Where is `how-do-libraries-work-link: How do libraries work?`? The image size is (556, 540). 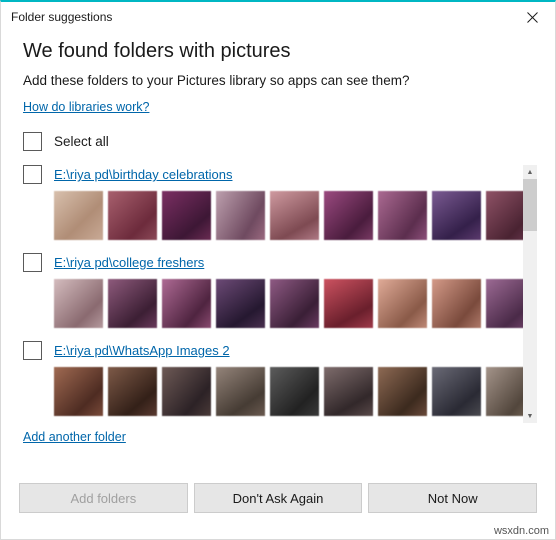 how-do-libraries-work-link: How do libraries work? is located at coordinates (86, 107).